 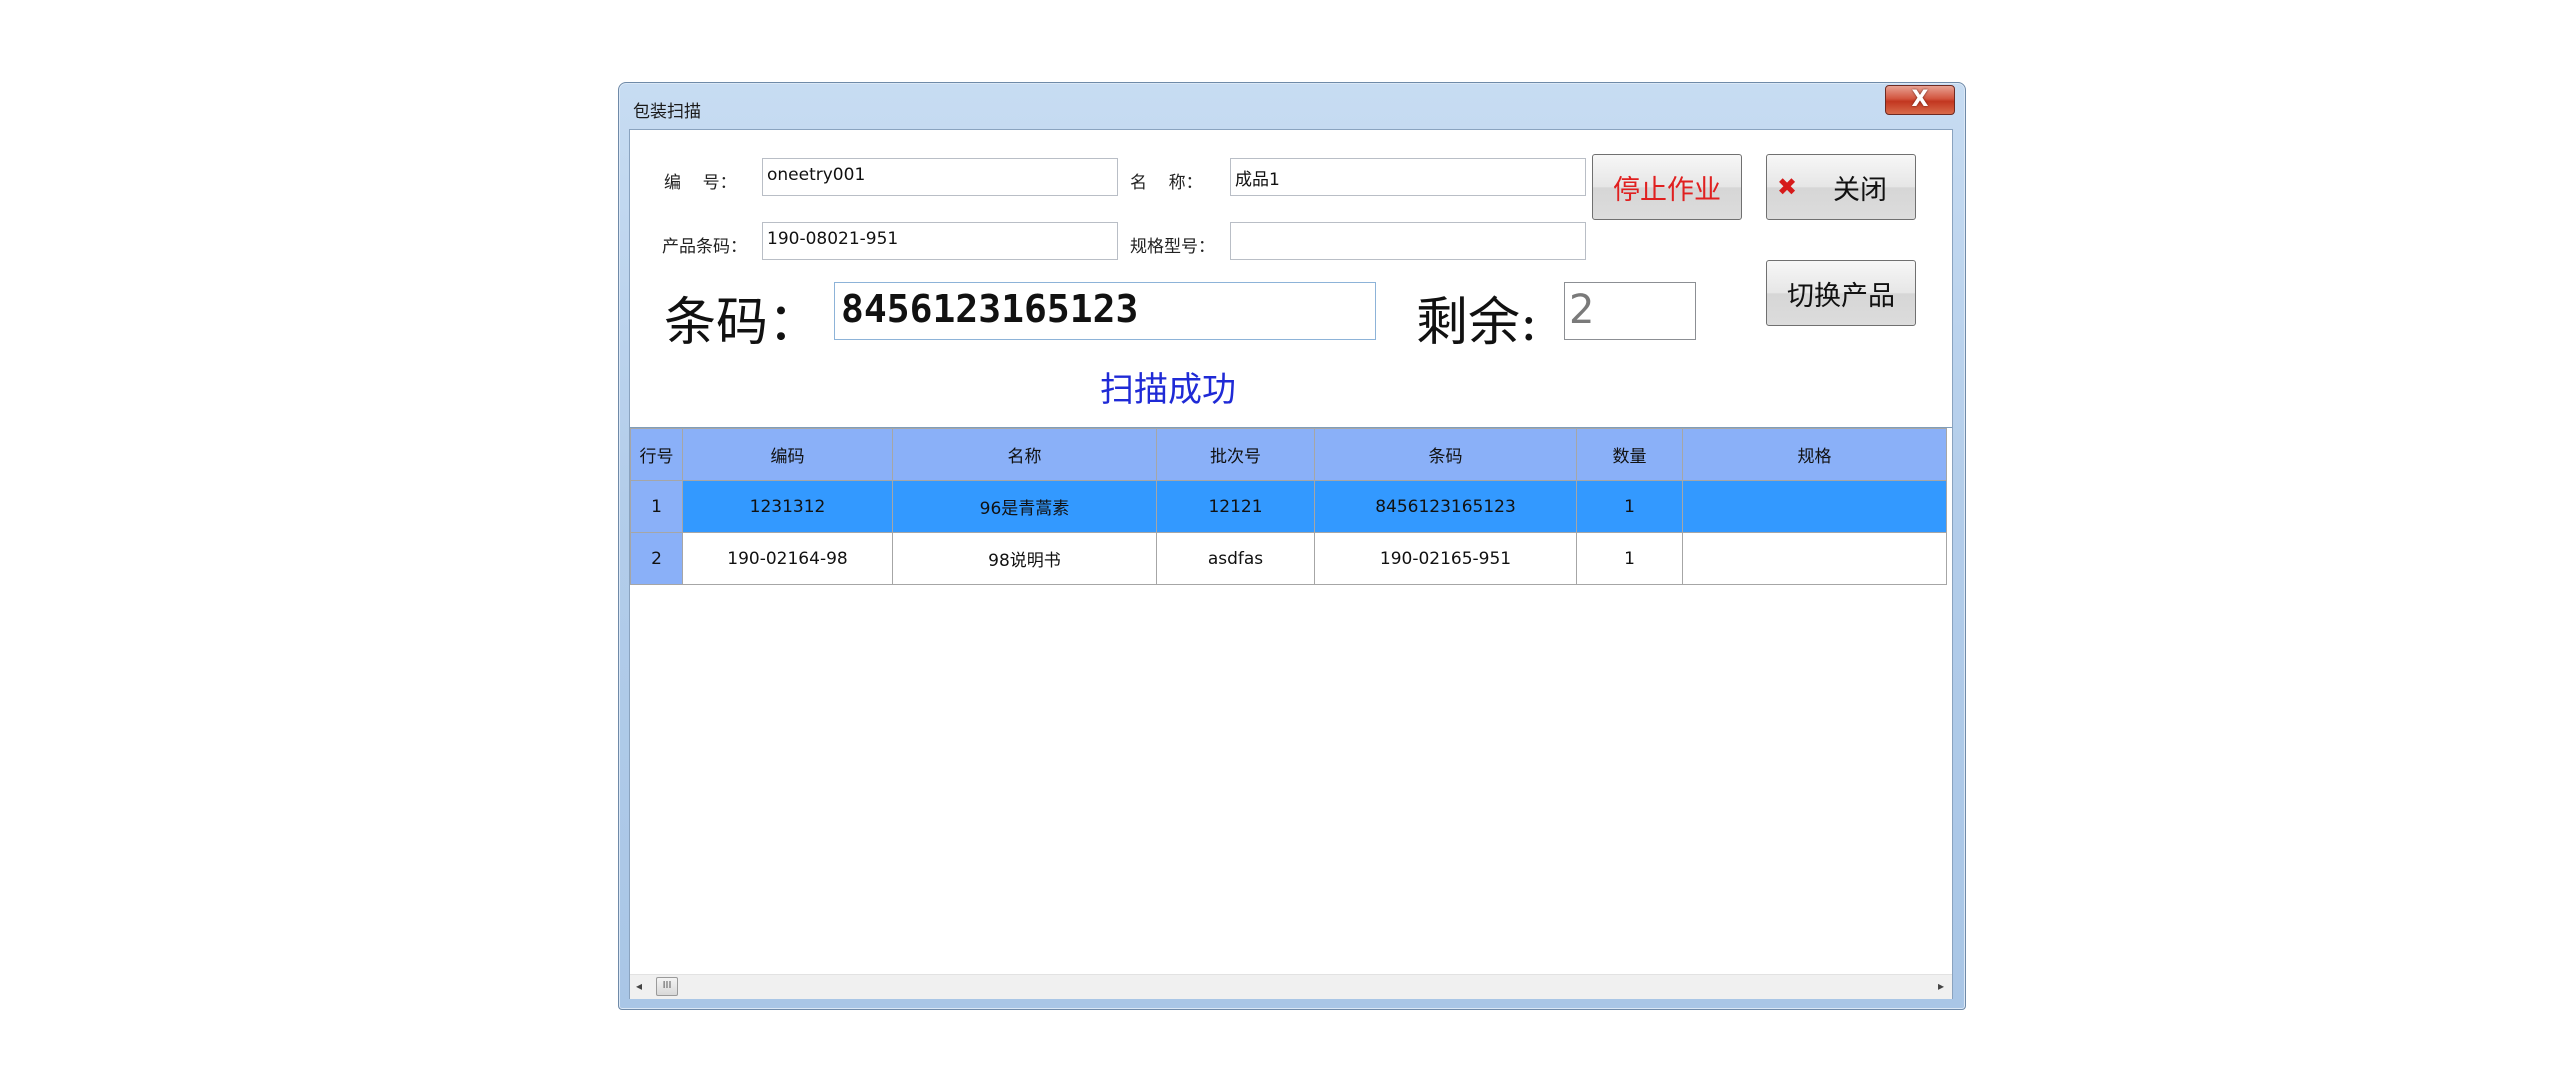 I want to click on table-header-row: 行号 编码 名称 批次号 条码 数量 规格, so click(x=1288, y=454).